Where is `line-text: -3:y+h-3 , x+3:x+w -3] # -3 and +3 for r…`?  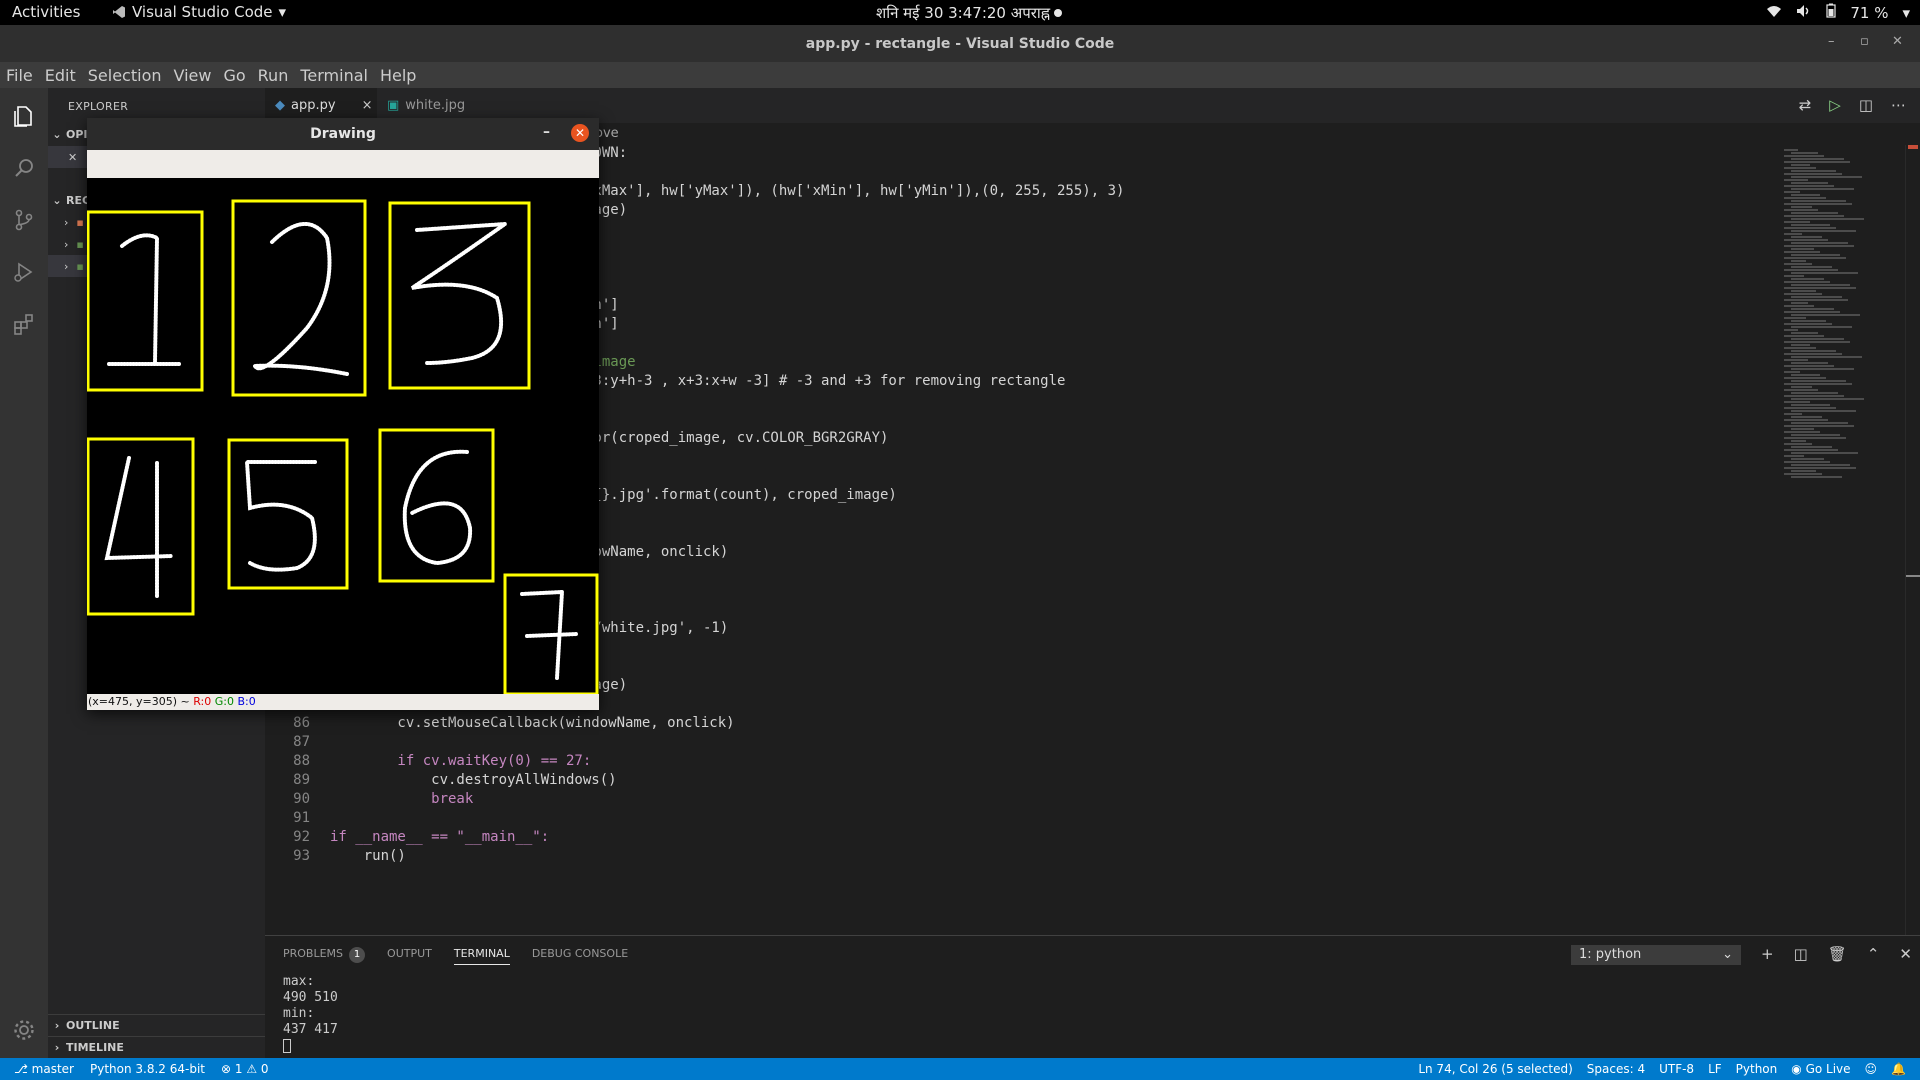
line-text: -3:y+h-3 , x+3:x+w -3] # -3 and +3 for r… is located at coordinates (825, 381).